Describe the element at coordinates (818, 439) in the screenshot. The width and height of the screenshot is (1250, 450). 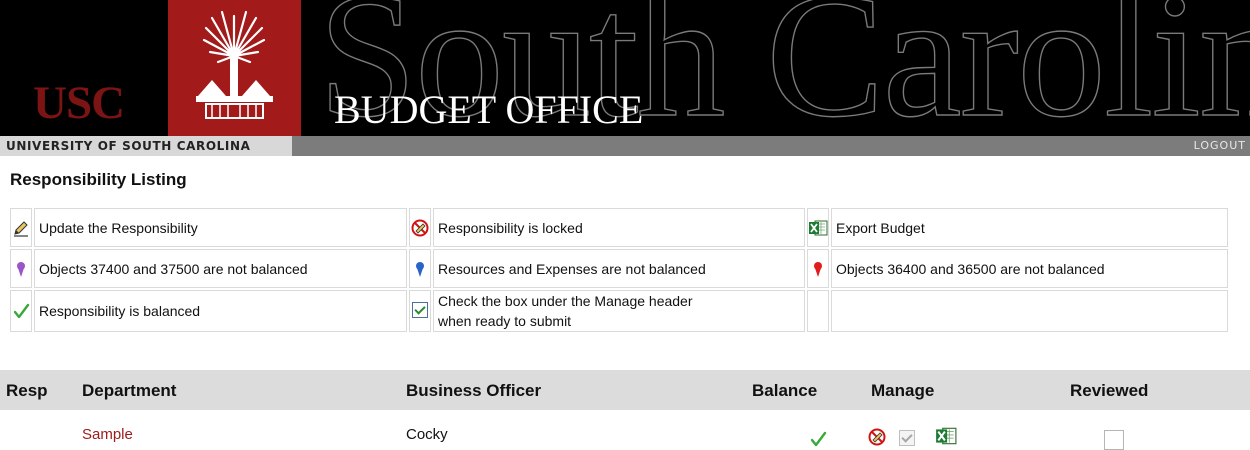
I see `balanced-check-icon` at that location.